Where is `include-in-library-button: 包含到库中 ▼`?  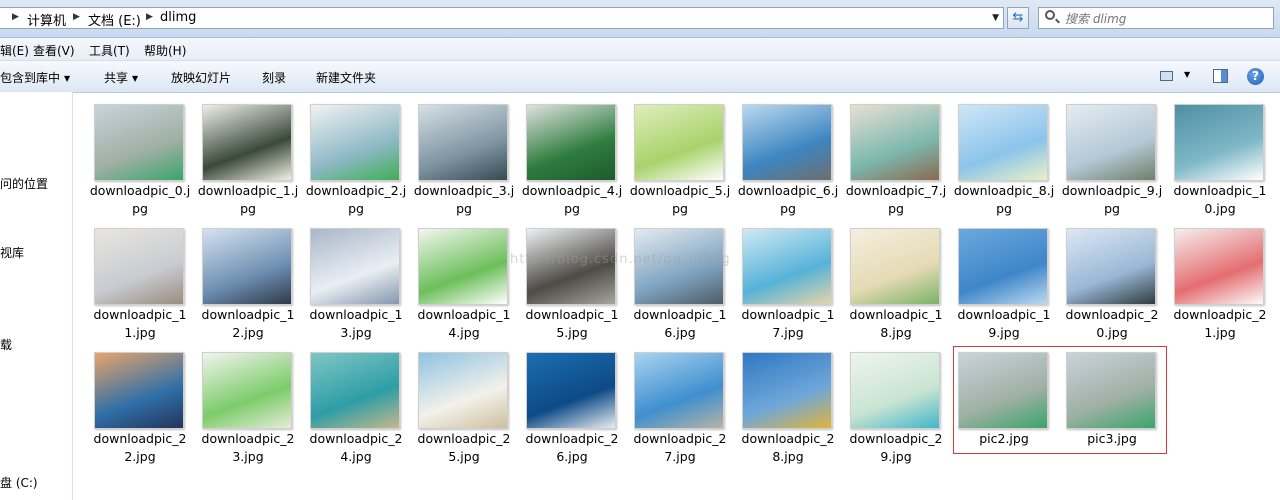 include-in-library-button: 包含到库中 ▼ is located at coordinates (35, 77).